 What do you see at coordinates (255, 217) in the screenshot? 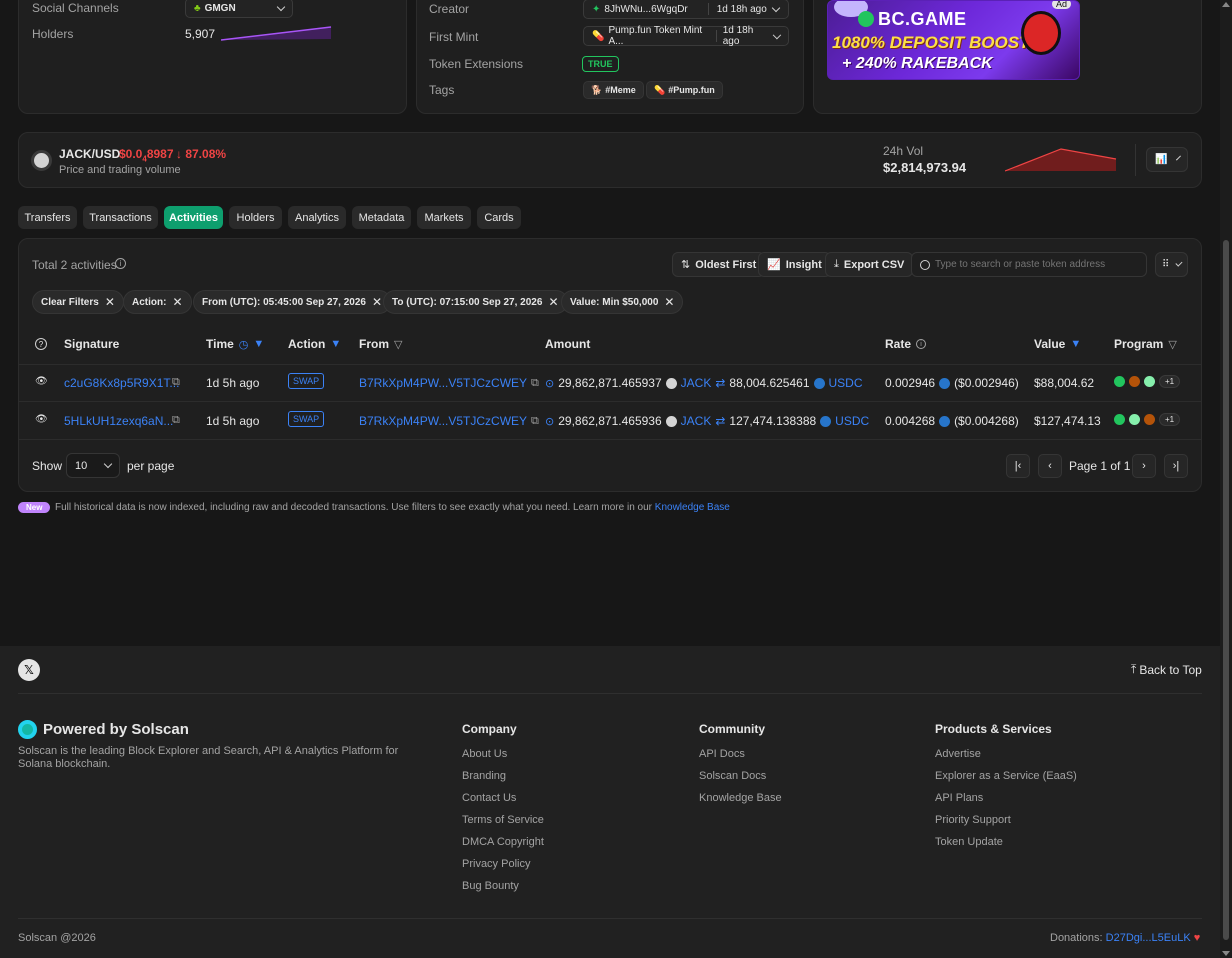
I see `tab-holders: Holders` at bounding box center [255, 217].